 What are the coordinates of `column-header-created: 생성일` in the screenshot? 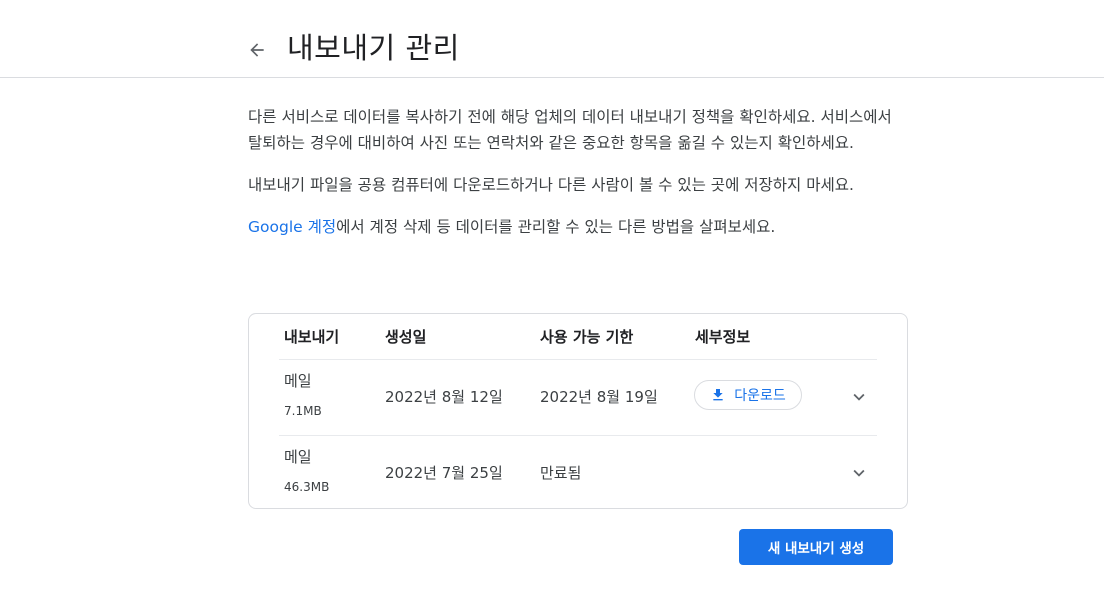 It's located at (406, 337).